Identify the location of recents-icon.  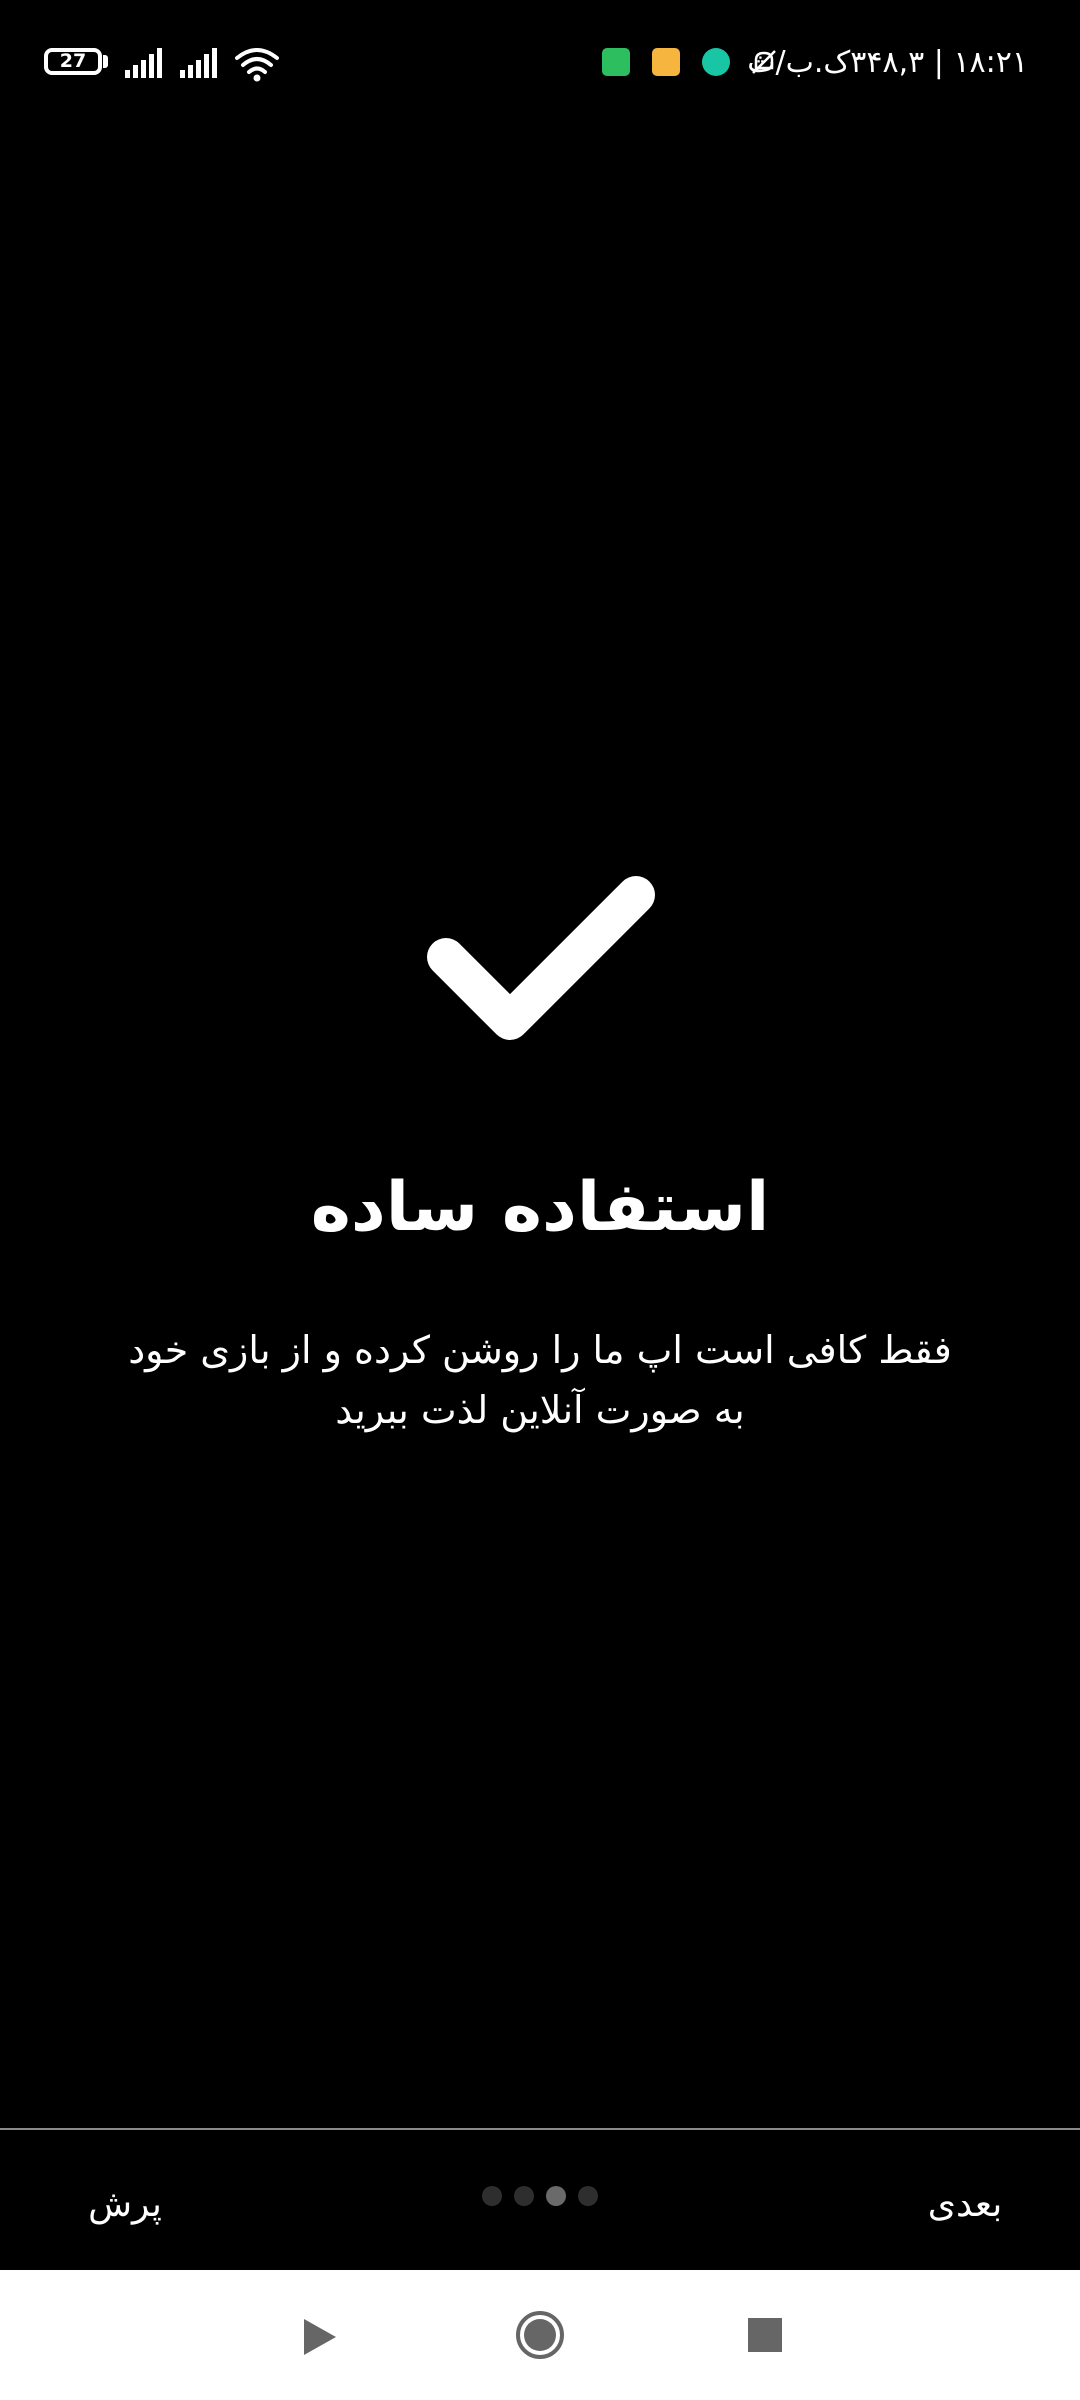
(765, 2335).